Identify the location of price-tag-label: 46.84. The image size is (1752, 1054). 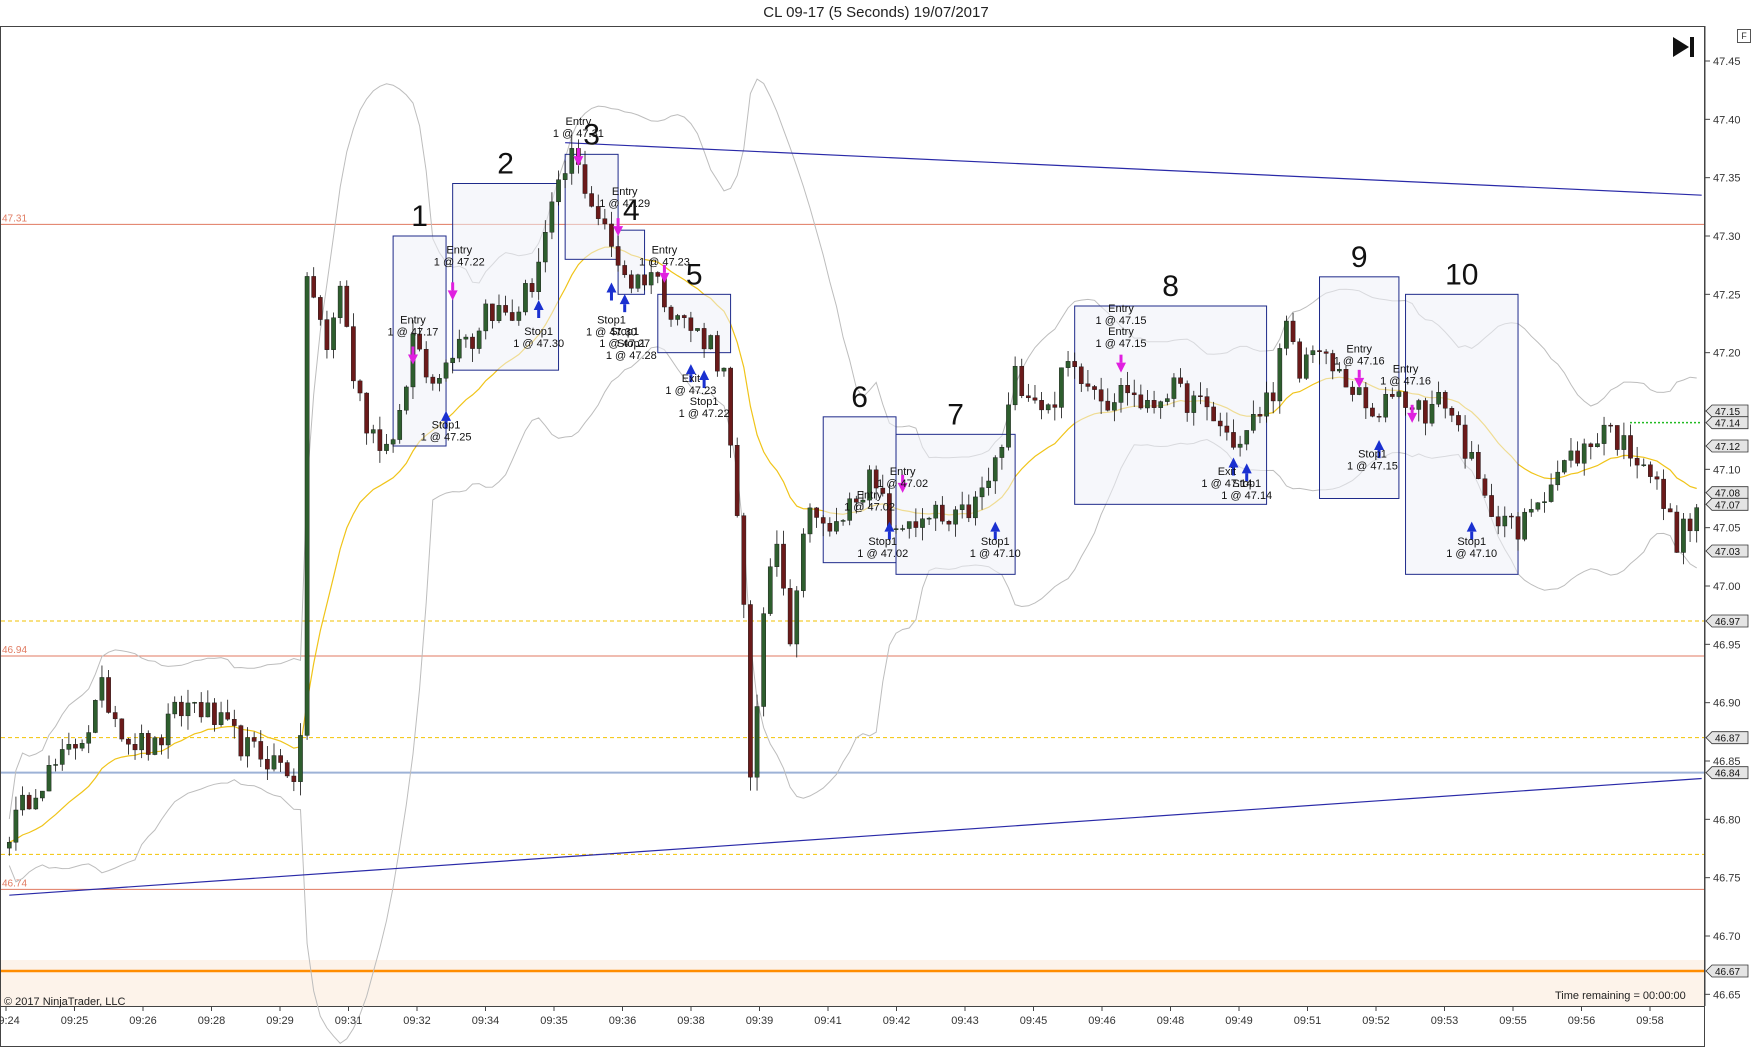
(1727, 774).